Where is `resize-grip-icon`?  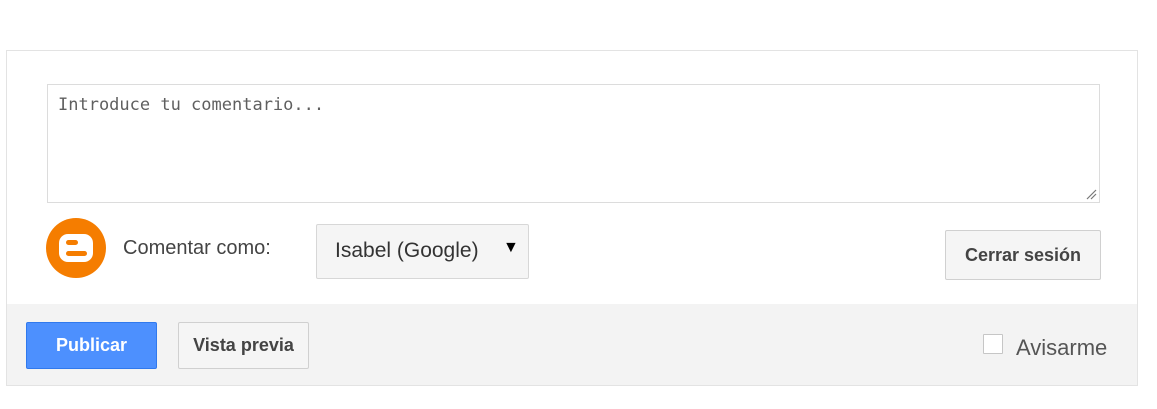
resize-grip-icon is located at coordinates (1091, 194).